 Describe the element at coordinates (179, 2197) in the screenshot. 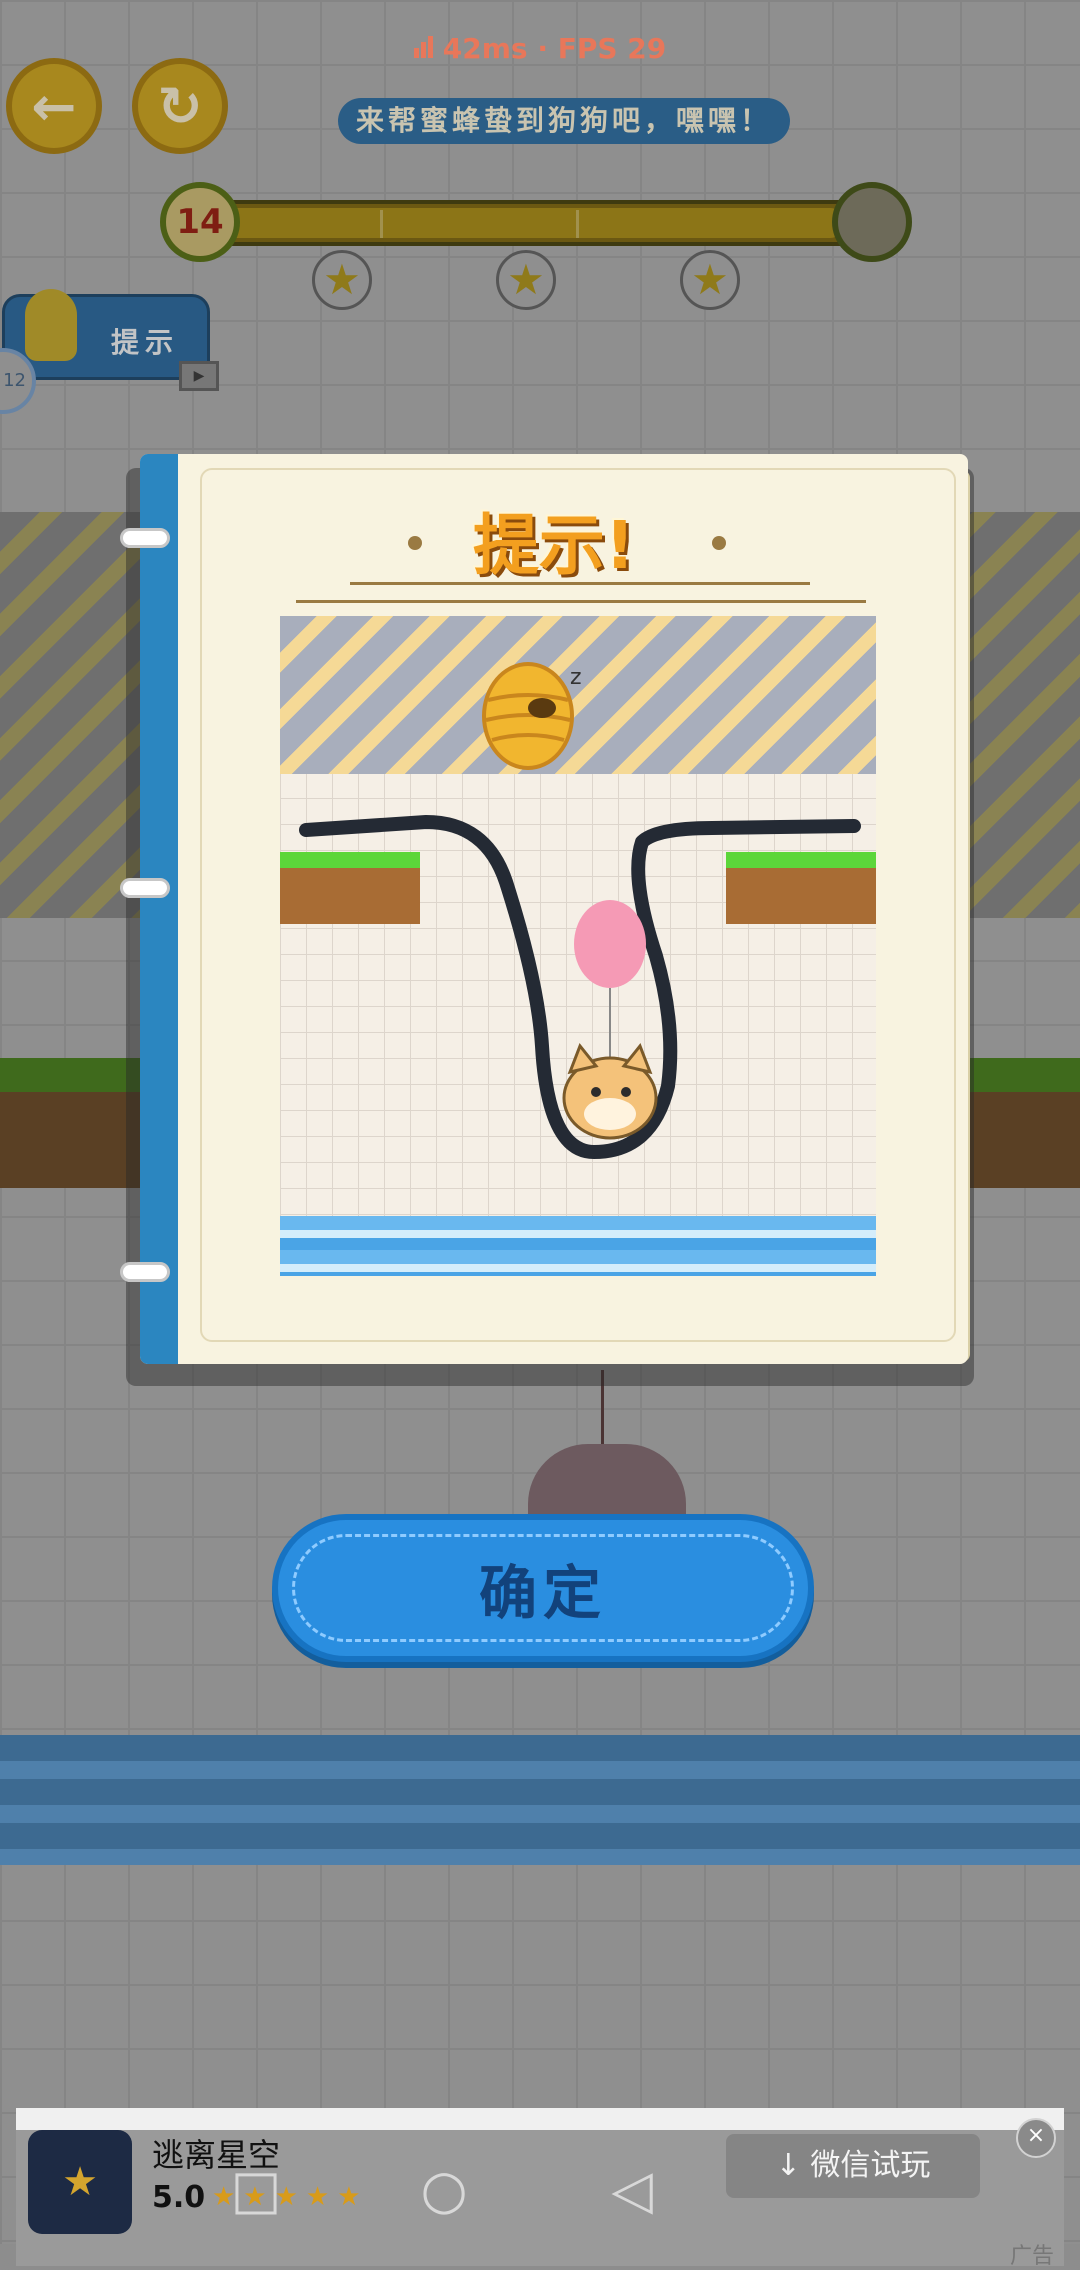

I see `ad-rating: 5.0` at that location.